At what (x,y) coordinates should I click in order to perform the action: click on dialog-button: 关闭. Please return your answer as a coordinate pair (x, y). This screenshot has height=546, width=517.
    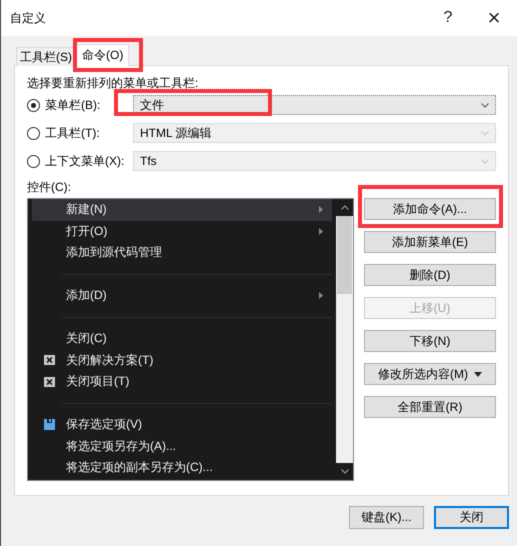
    Looking at the image, I should click on (471, 517).